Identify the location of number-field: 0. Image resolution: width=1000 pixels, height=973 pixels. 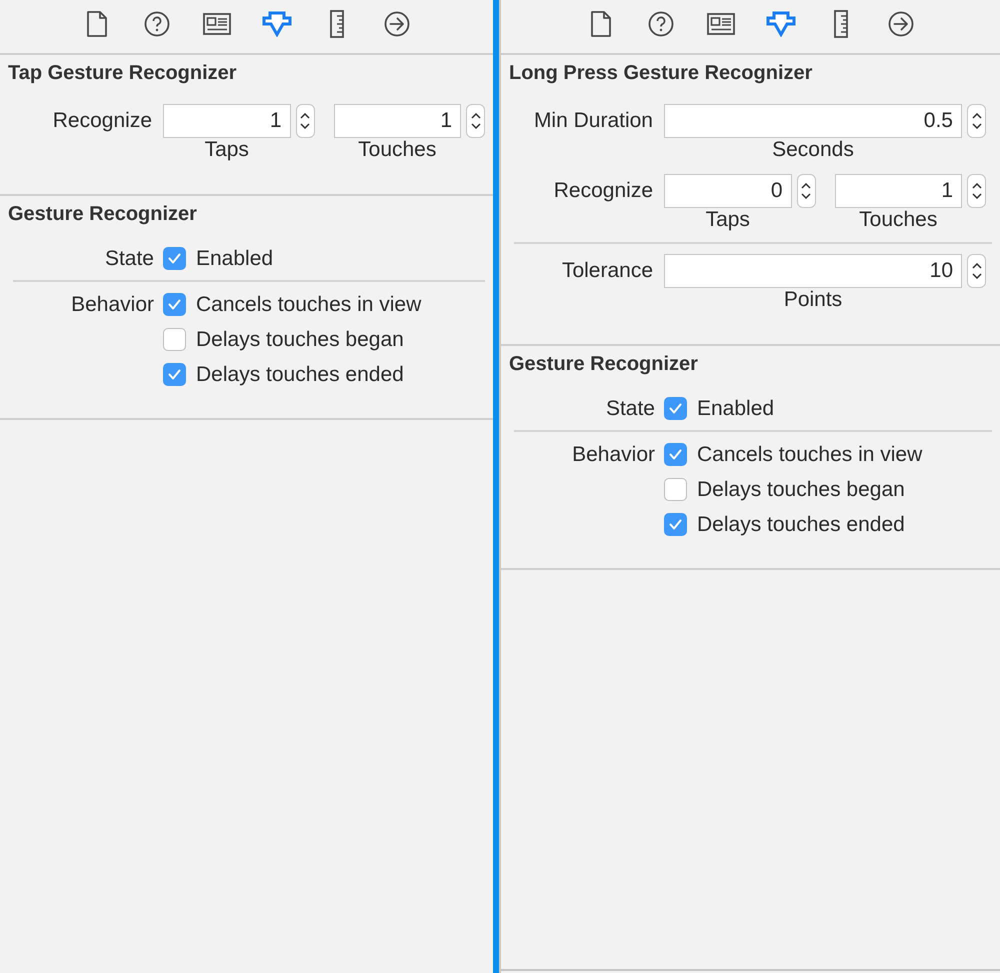
(728, 191).